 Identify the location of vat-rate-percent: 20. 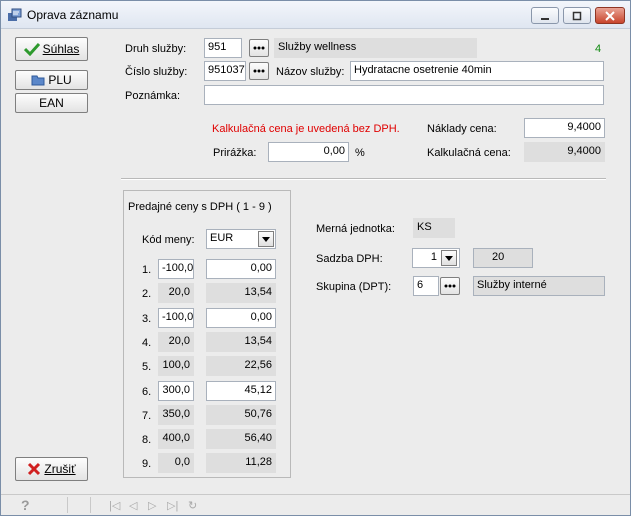
(503, 258).